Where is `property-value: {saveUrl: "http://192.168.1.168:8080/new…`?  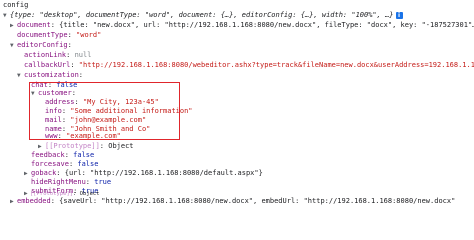
property-value: {saveUrl: "http://192.168.1.168:8080/new… is located at coordinates (257, 201).